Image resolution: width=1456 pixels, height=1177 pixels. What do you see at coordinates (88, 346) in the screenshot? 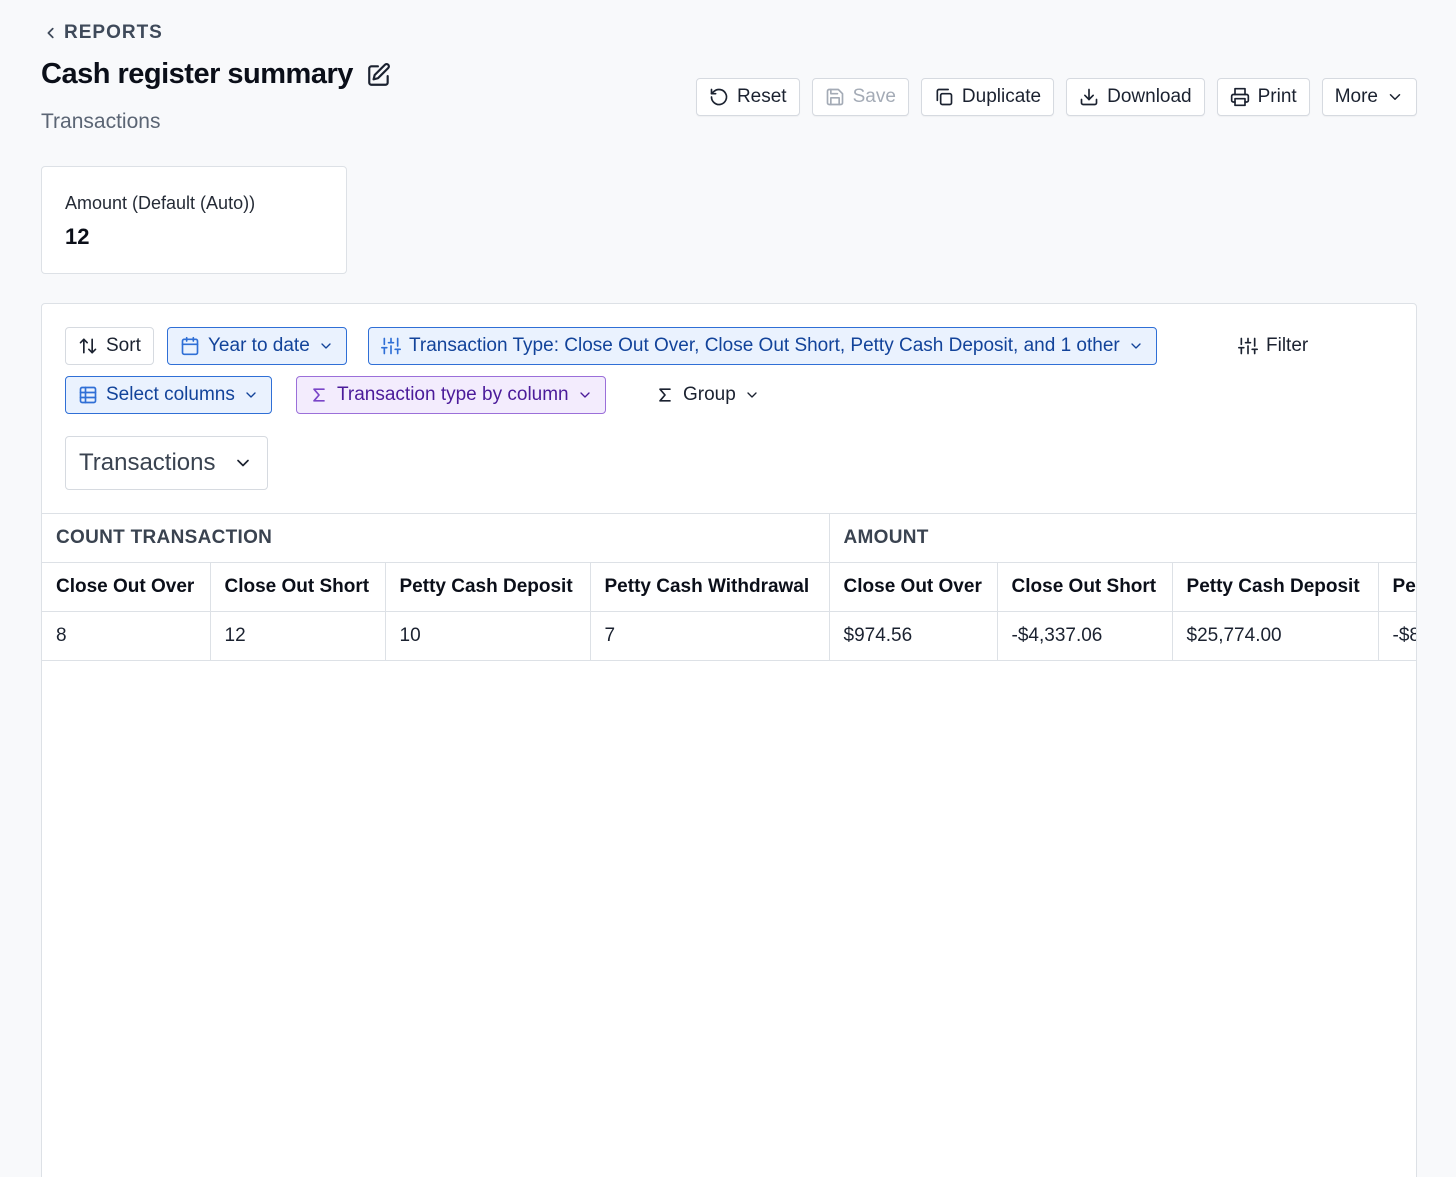
I see `sort-arrows-icon` at bounding box center [88, 346].